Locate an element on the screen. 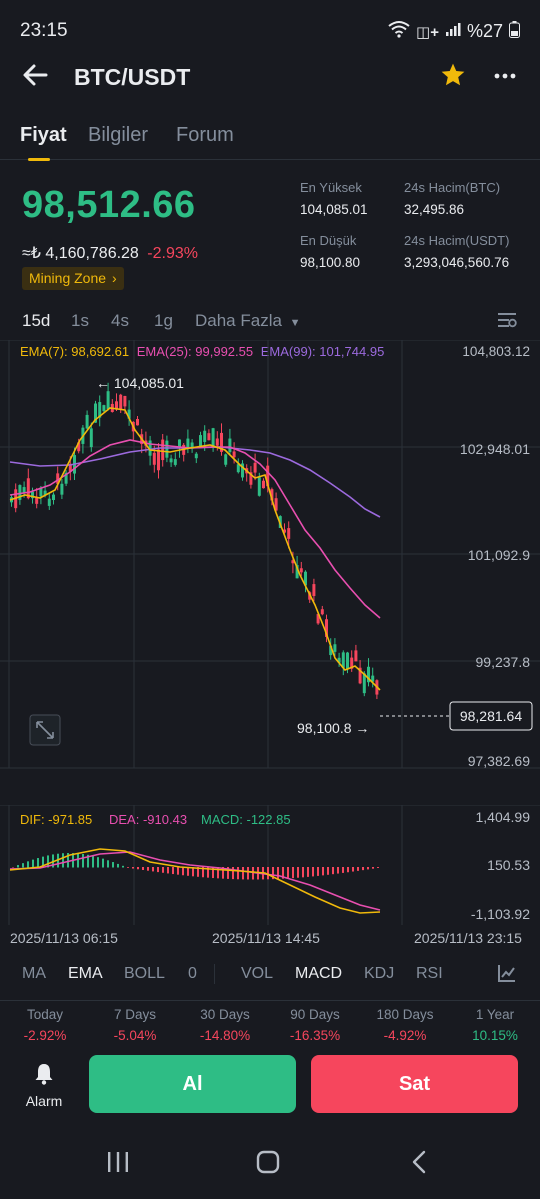  back-arrow-icon is located at coordinates (35, 77).